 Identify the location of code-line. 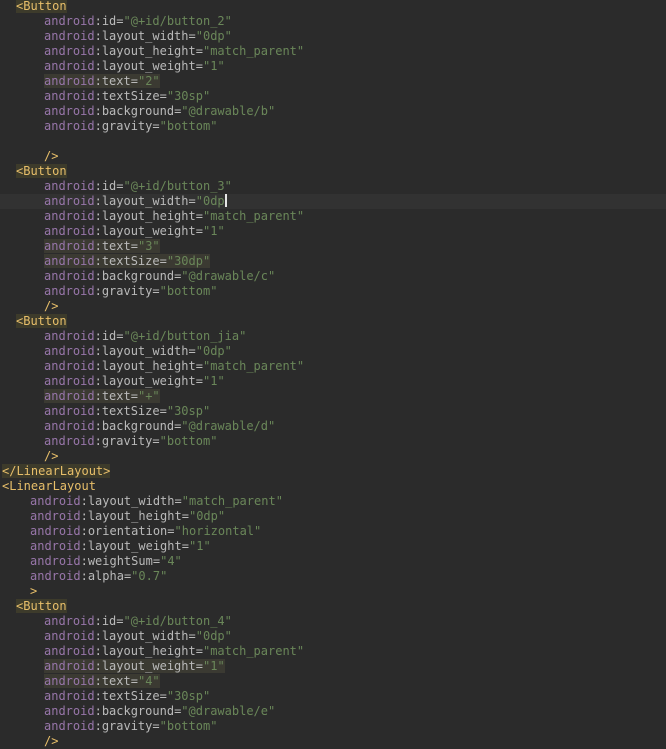
(333, 141).